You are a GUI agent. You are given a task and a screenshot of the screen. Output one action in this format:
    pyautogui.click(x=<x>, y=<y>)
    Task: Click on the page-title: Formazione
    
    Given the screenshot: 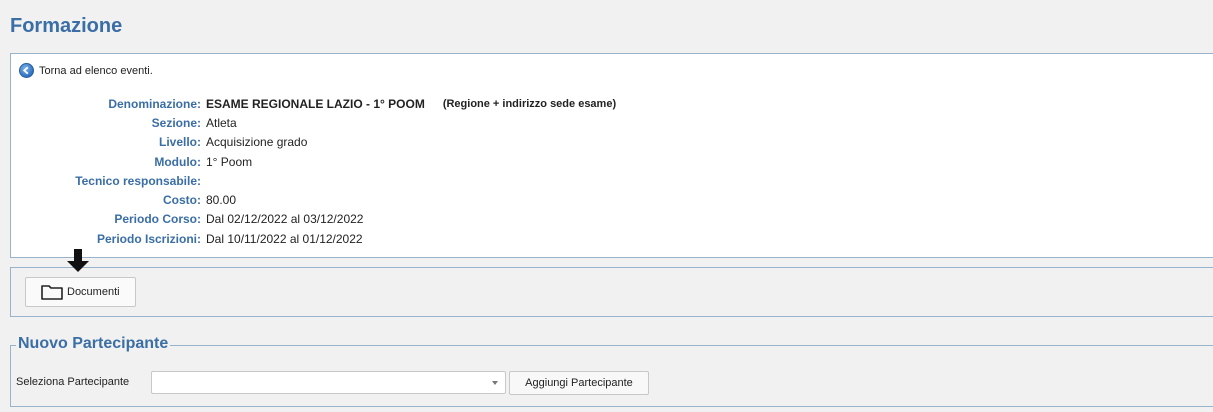 What is the action you would take?
    pyautogui.click(x=66, y=26)
    